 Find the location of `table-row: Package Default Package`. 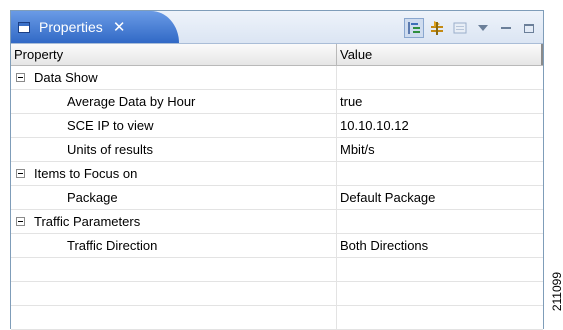

table-row: Package Default Package is located at coordinates (277, 198).